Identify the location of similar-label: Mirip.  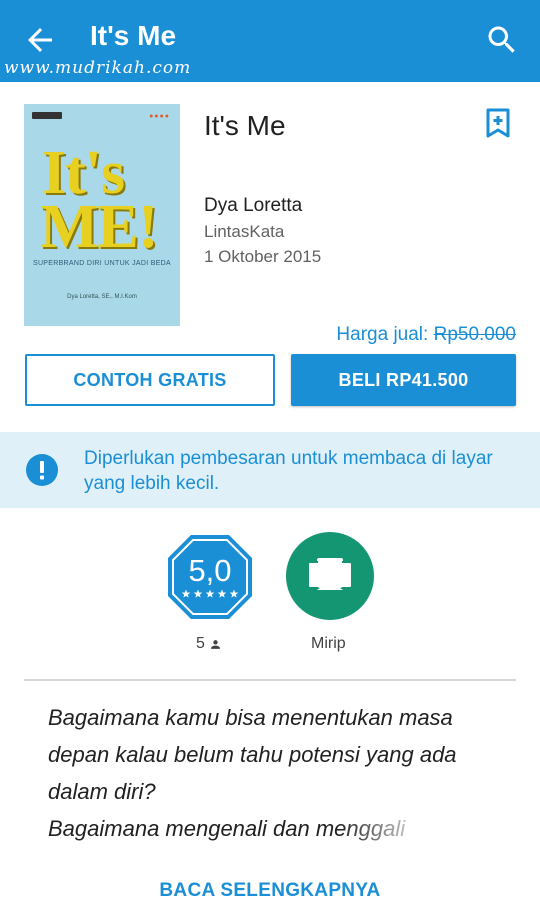
(328, 643).